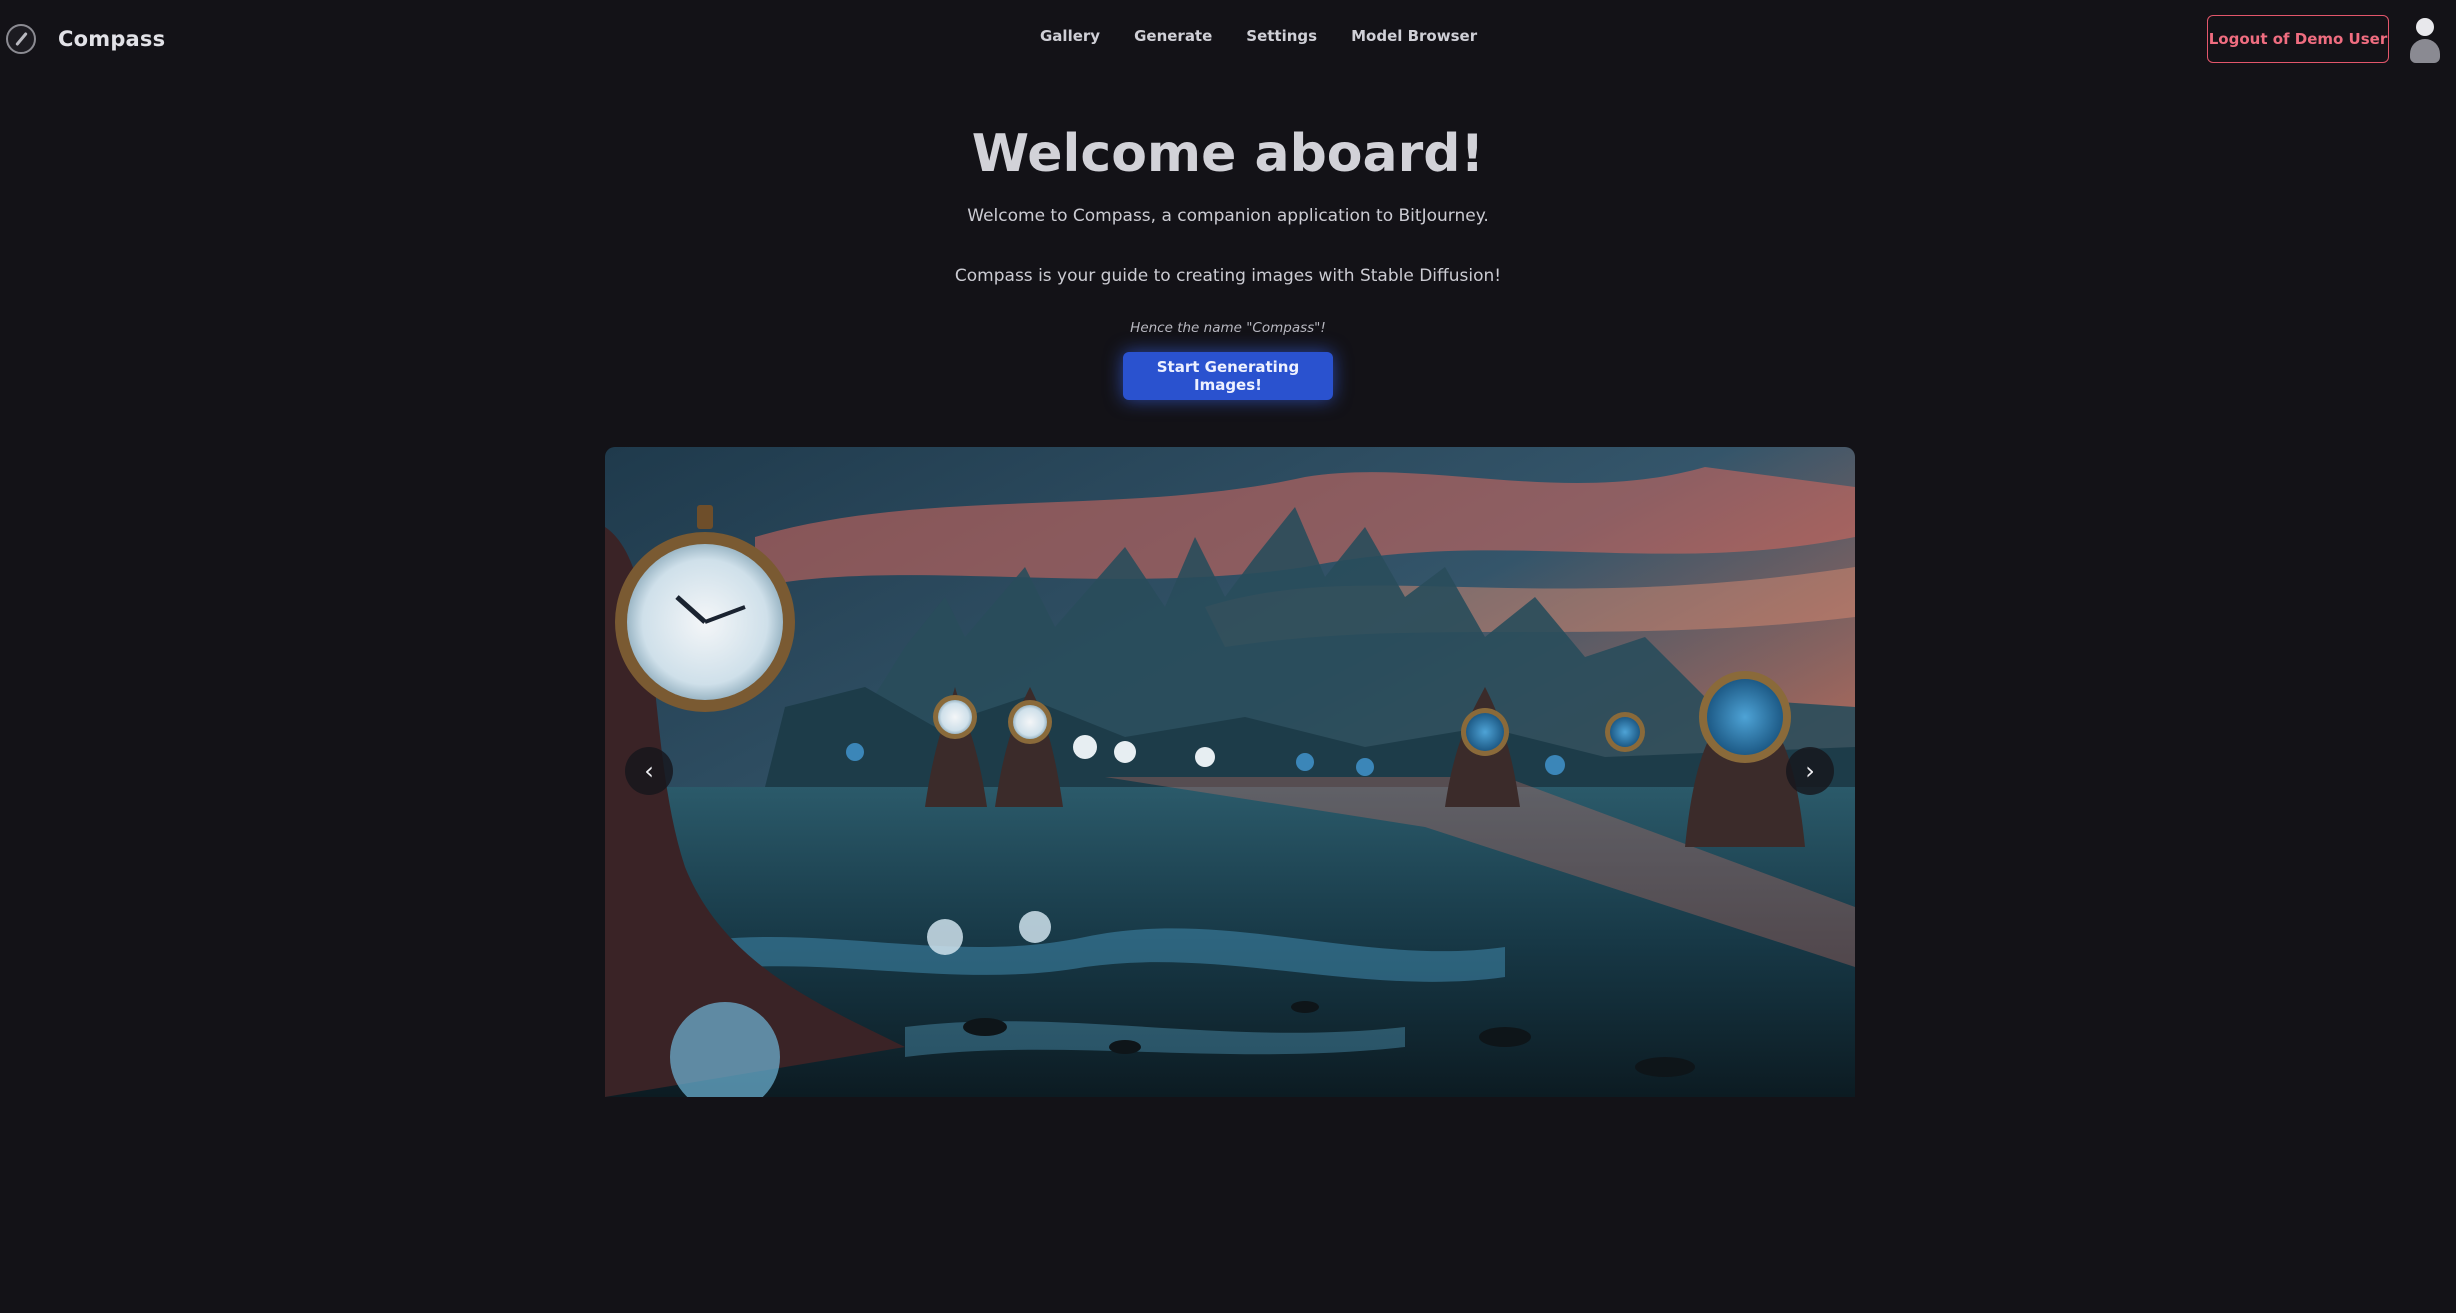 The image size is (2456, 1313). What do you see at coordinates (1281, 39) in the screenshot?
I see `nav-settings: Settings` at bounding box center [1281, 39].